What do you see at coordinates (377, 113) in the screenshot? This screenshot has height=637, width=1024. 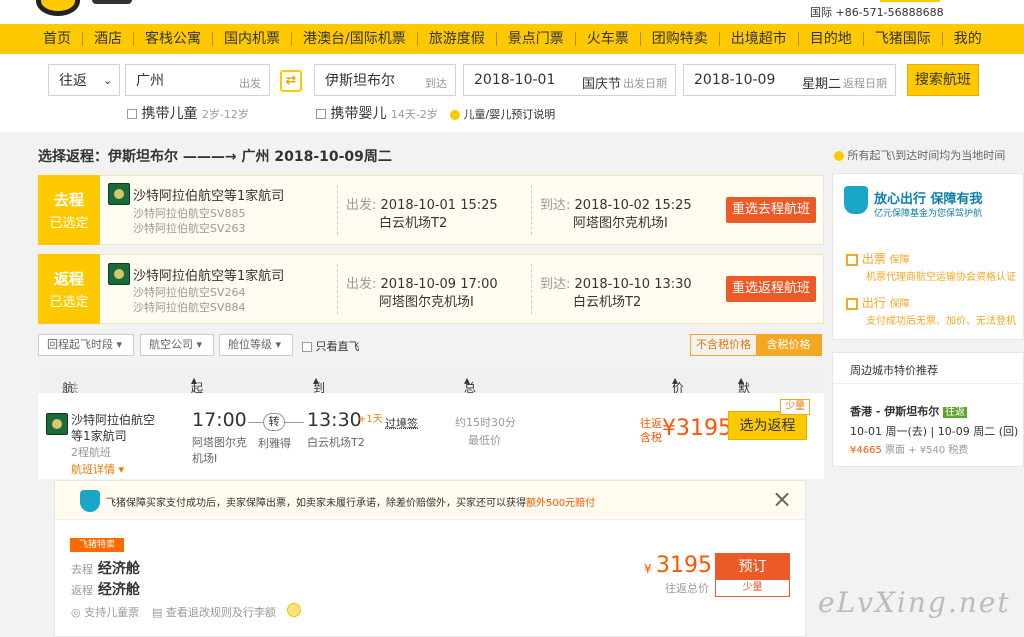 I see `infant-option: 携带婴儿 14天-2岁` at bounding box center [377, 113].